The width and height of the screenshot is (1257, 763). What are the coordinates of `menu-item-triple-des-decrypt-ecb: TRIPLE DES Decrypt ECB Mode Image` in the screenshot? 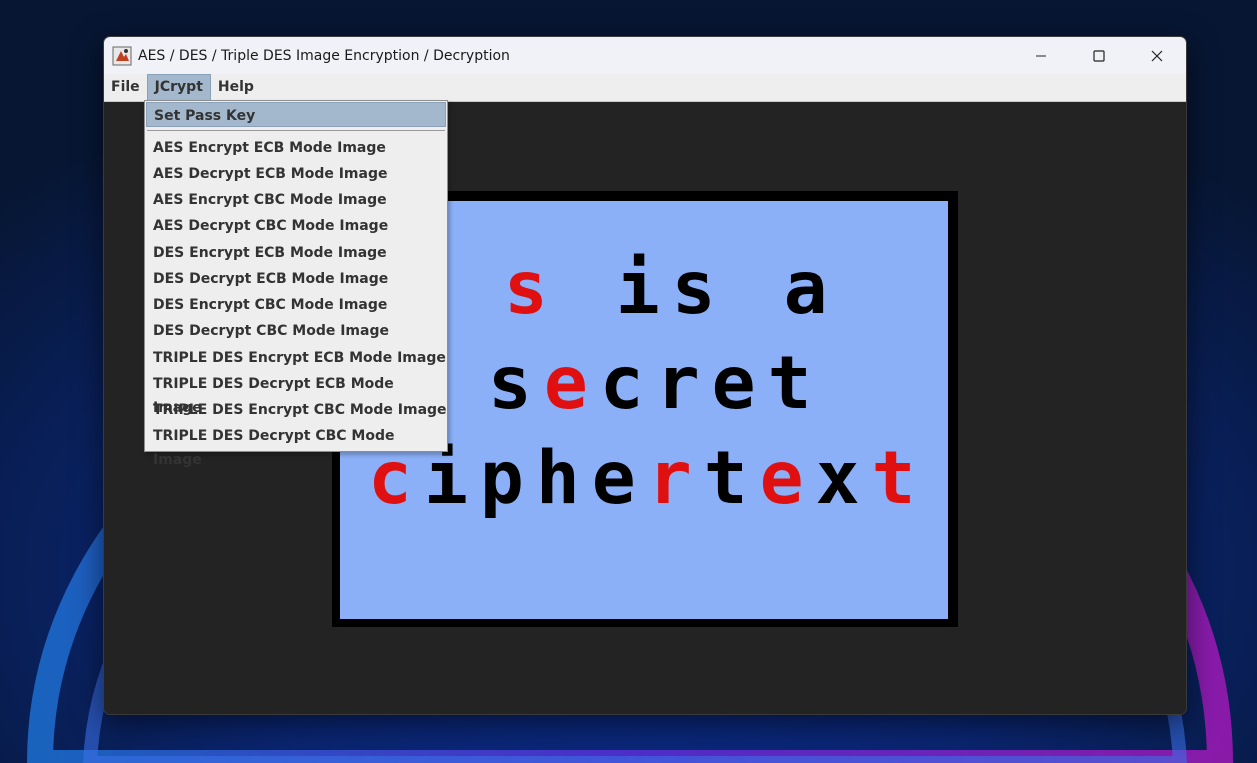 It's located at (300, 394).